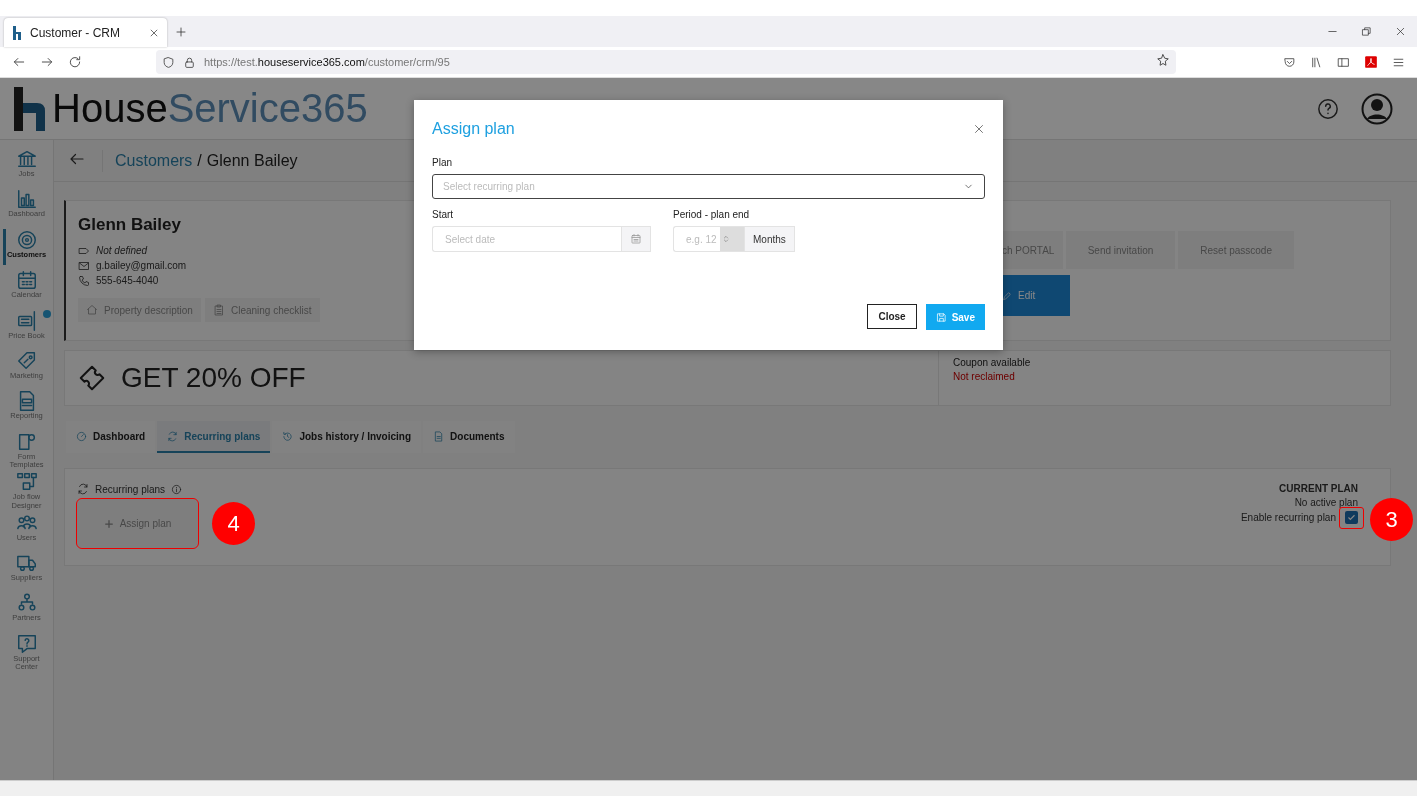 The width and height of the screenshot is (1417, 797). What do you see at coordinates (130, 489) in the screenshot?
I see `section-title: Recurring plans` at bounding box center [130, 489].